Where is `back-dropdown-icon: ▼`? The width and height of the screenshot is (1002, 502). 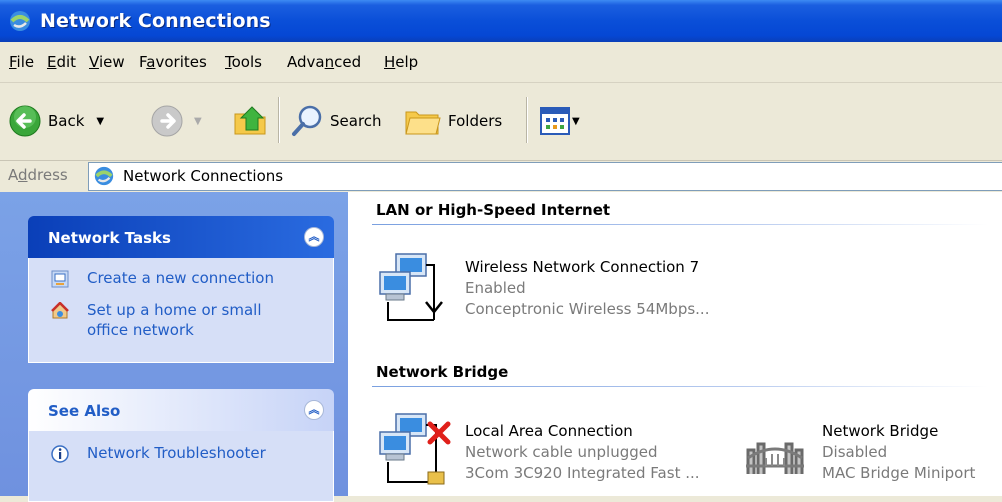
back-dropdown-icon: ▼ is located at coordinates (100, 121).